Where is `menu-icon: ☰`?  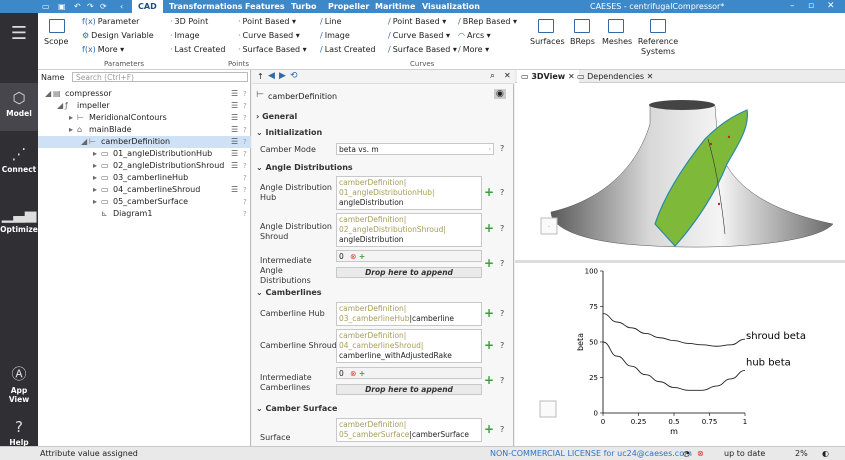 menu-icon: ☰ is located at coordinates (19, 33).